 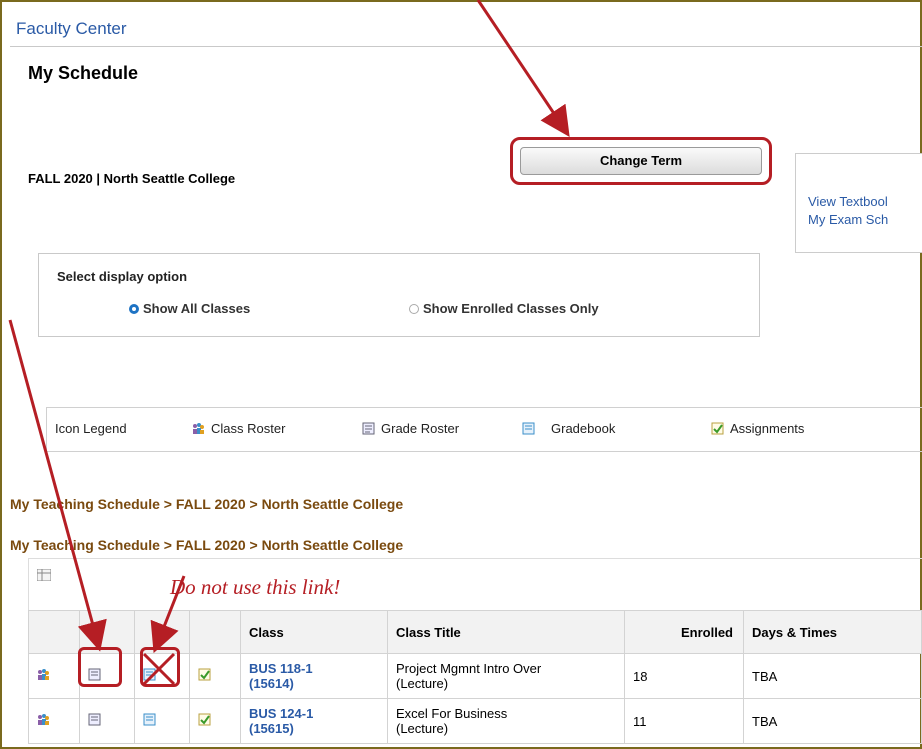 I want to click on grade-roster-highlight, so click(x=100, y=667).